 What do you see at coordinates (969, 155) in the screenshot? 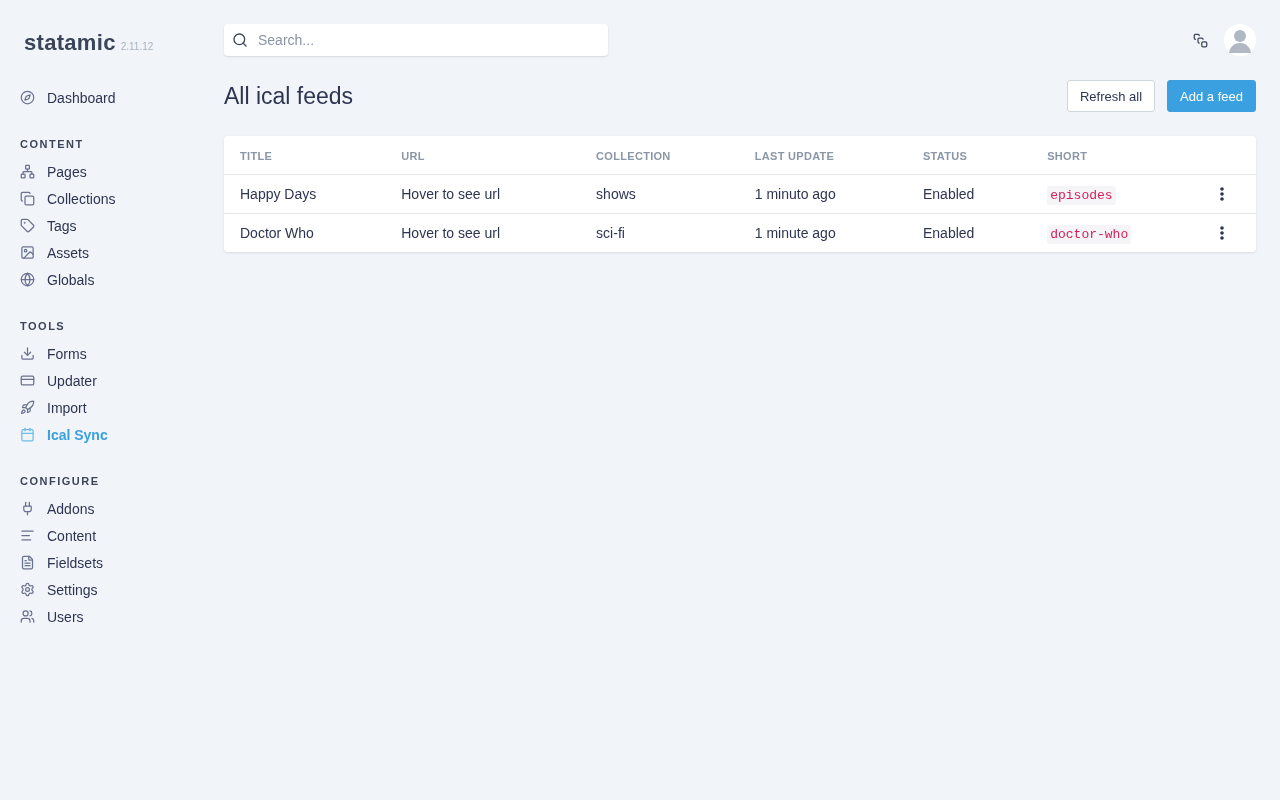
I see `column-header: STATUS` at bounding box center [969, 155].